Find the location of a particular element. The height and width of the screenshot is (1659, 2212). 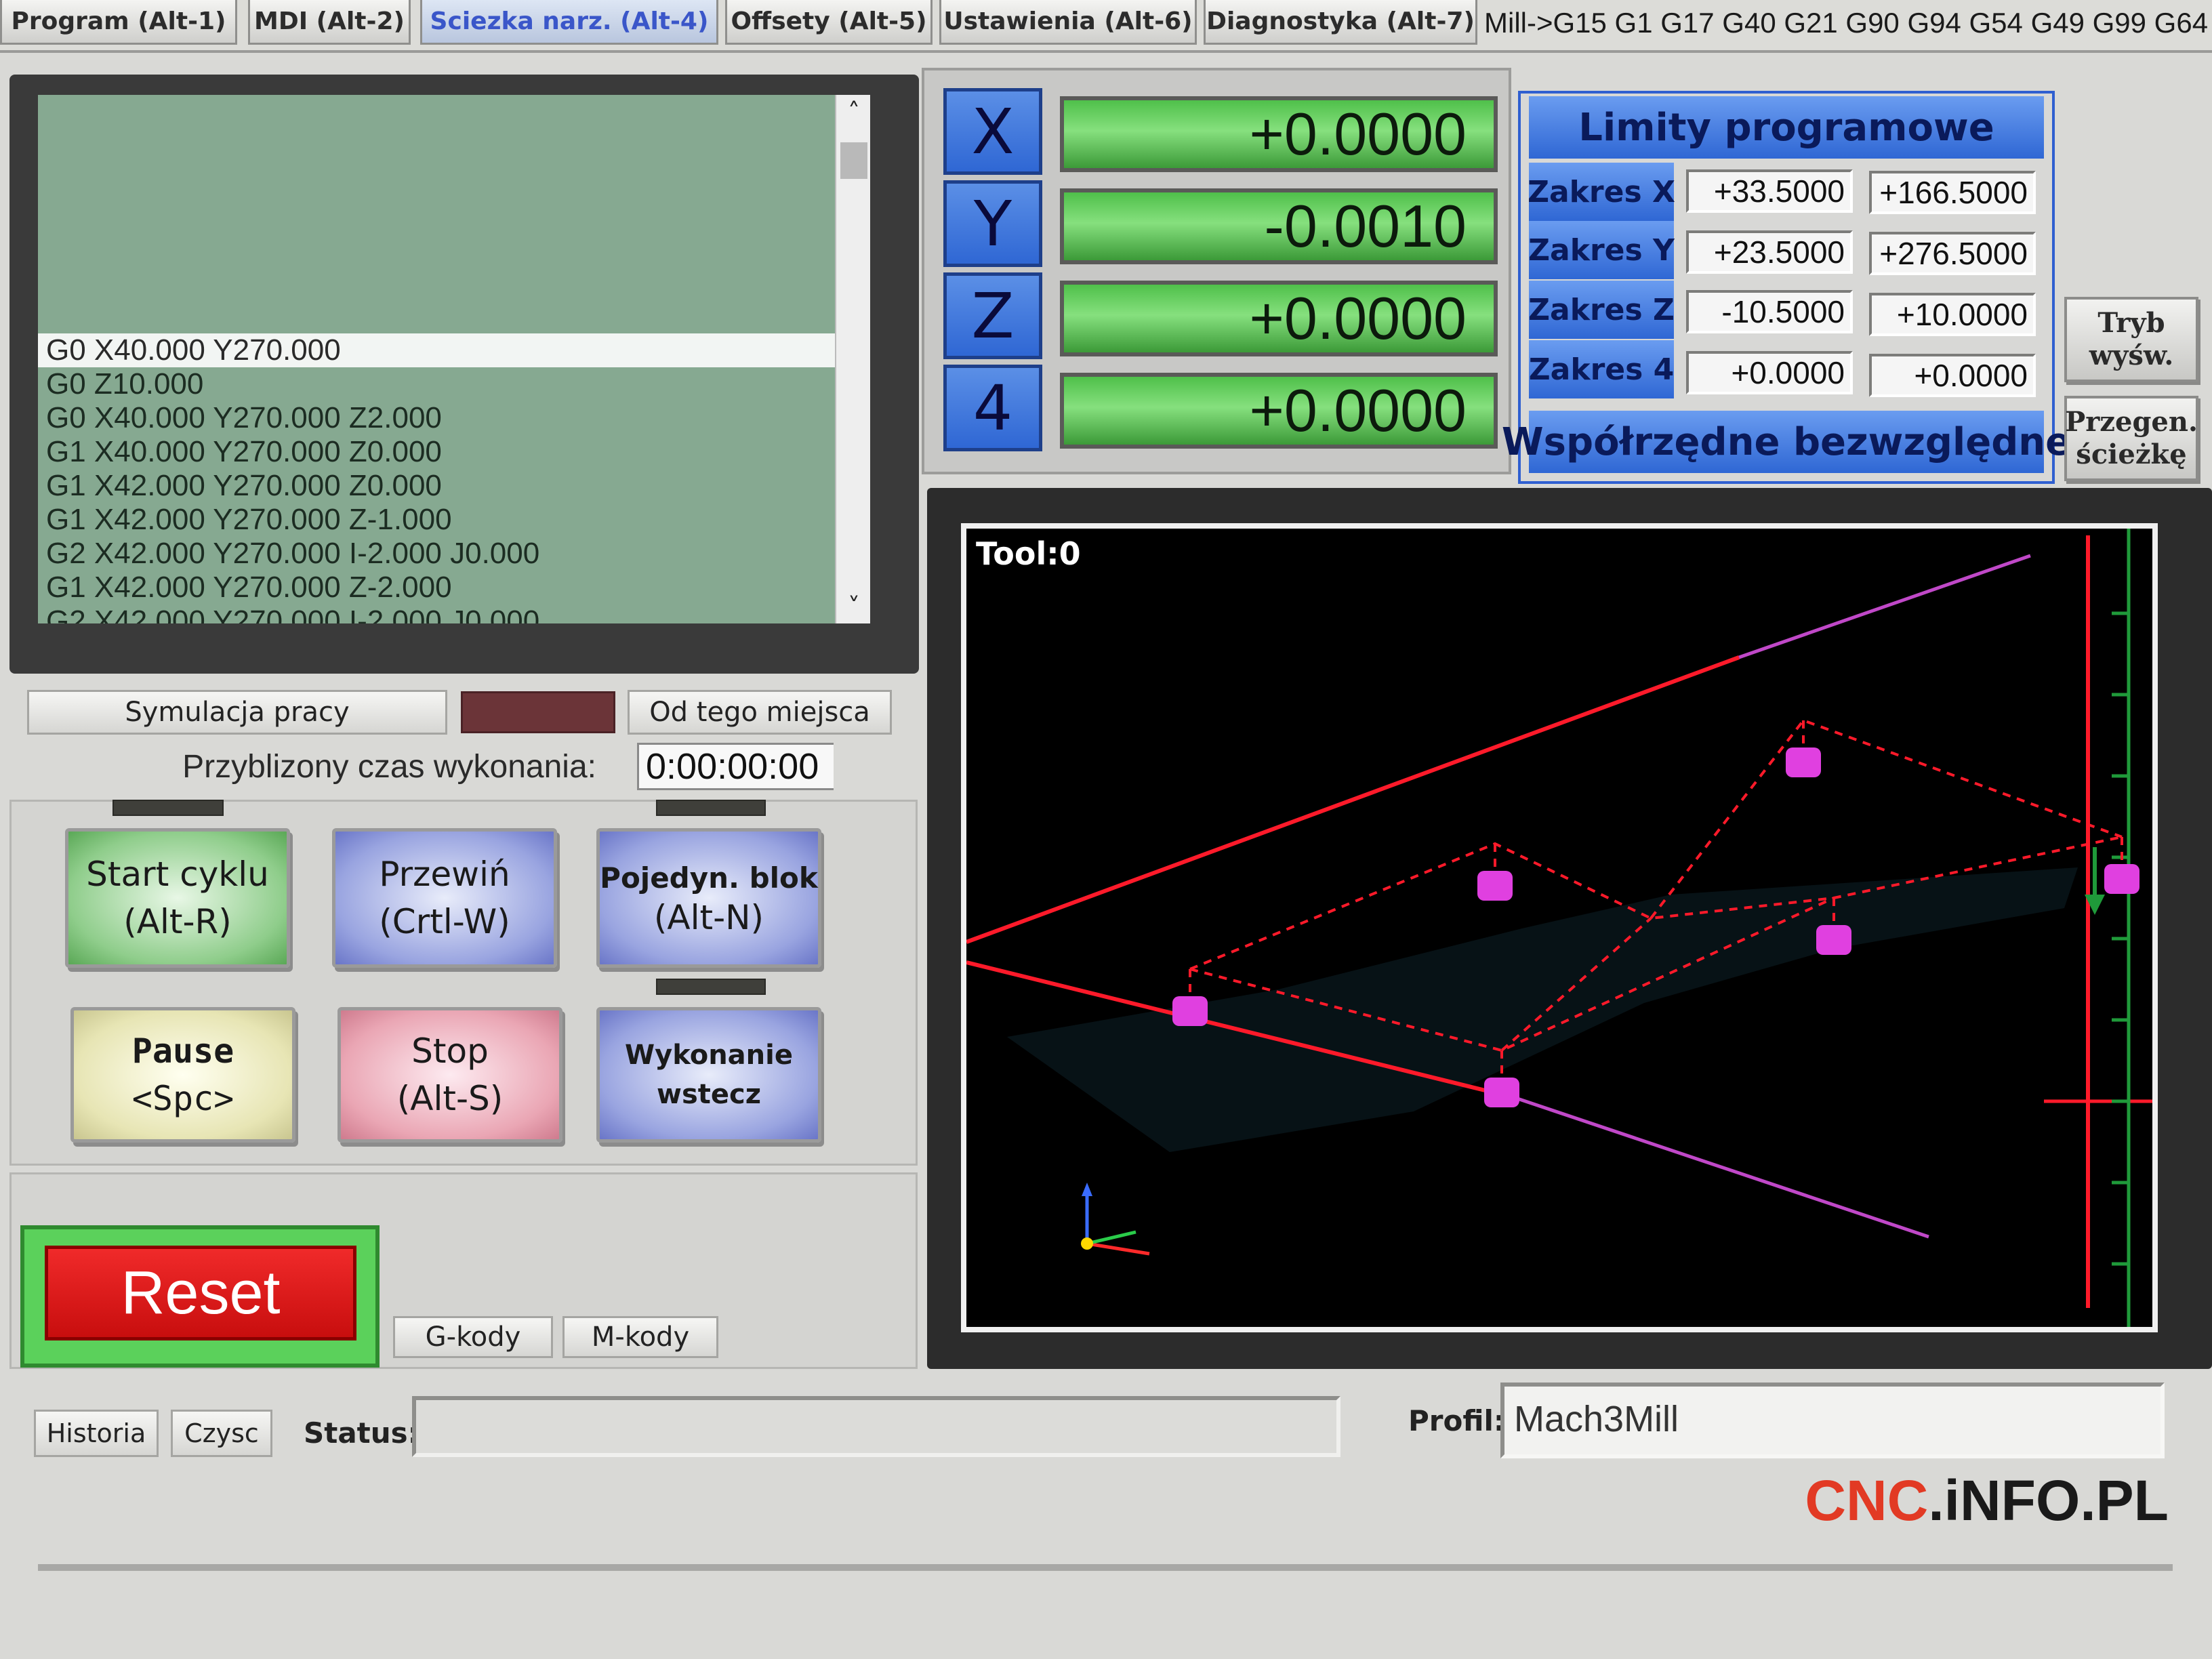

display-mode-button: Tryb wyśw. is located at coordinates (2131, 339).